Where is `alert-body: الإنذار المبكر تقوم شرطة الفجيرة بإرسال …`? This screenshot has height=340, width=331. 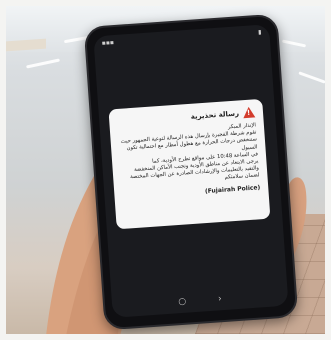 alert-body: الإنذار المبكر تقوم شرطة الفجيرة بإرسال … is located at coordinates (189, 155).